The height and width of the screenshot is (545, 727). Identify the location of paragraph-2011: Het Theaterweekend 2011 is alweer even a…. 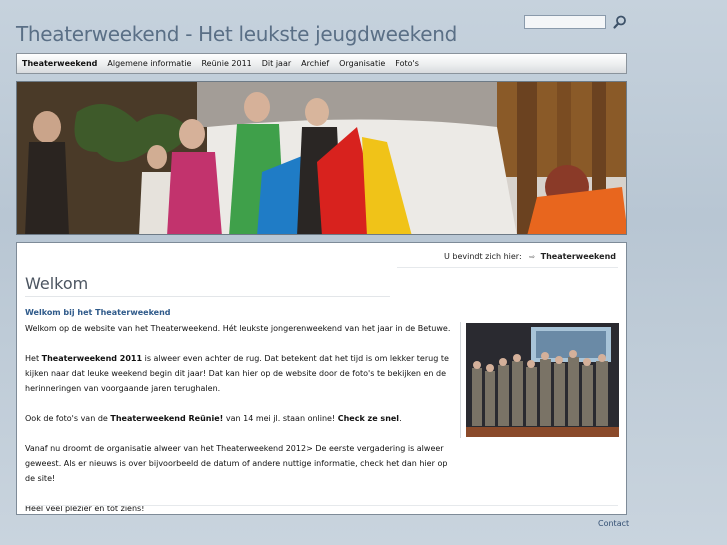
(237, 373).